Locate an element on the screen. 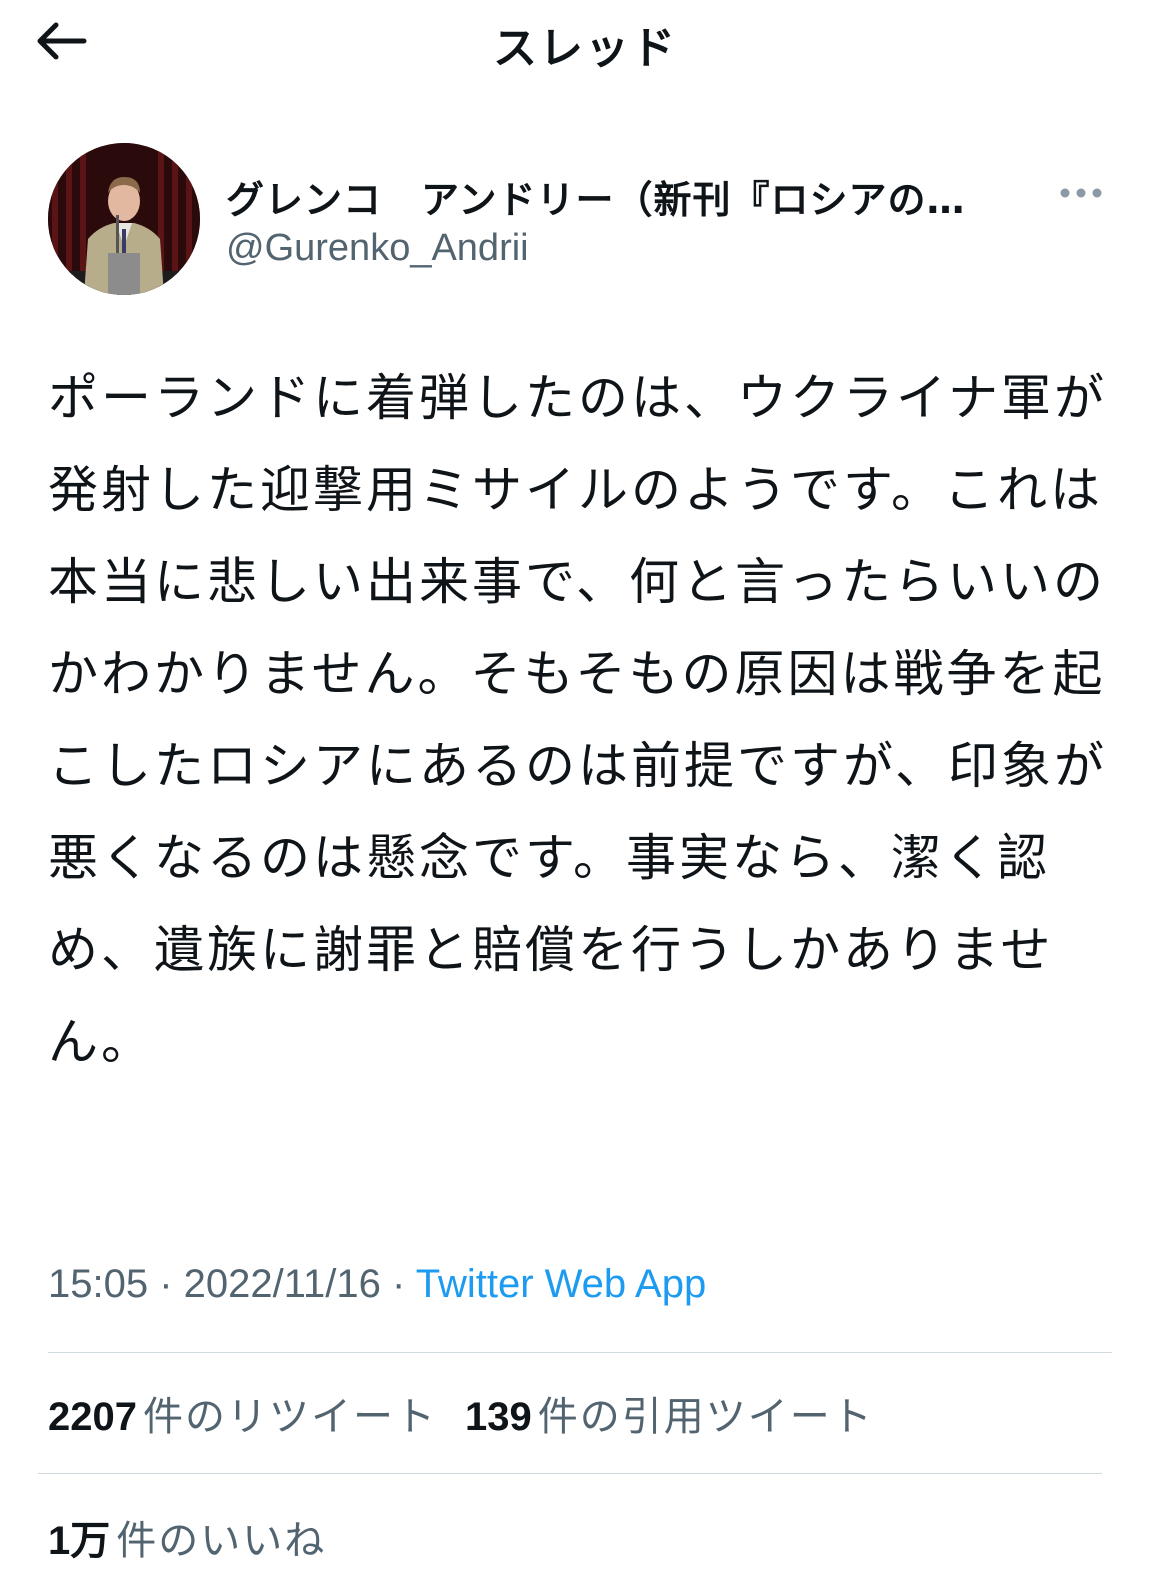  avatar is located at coordinates (124, 219).